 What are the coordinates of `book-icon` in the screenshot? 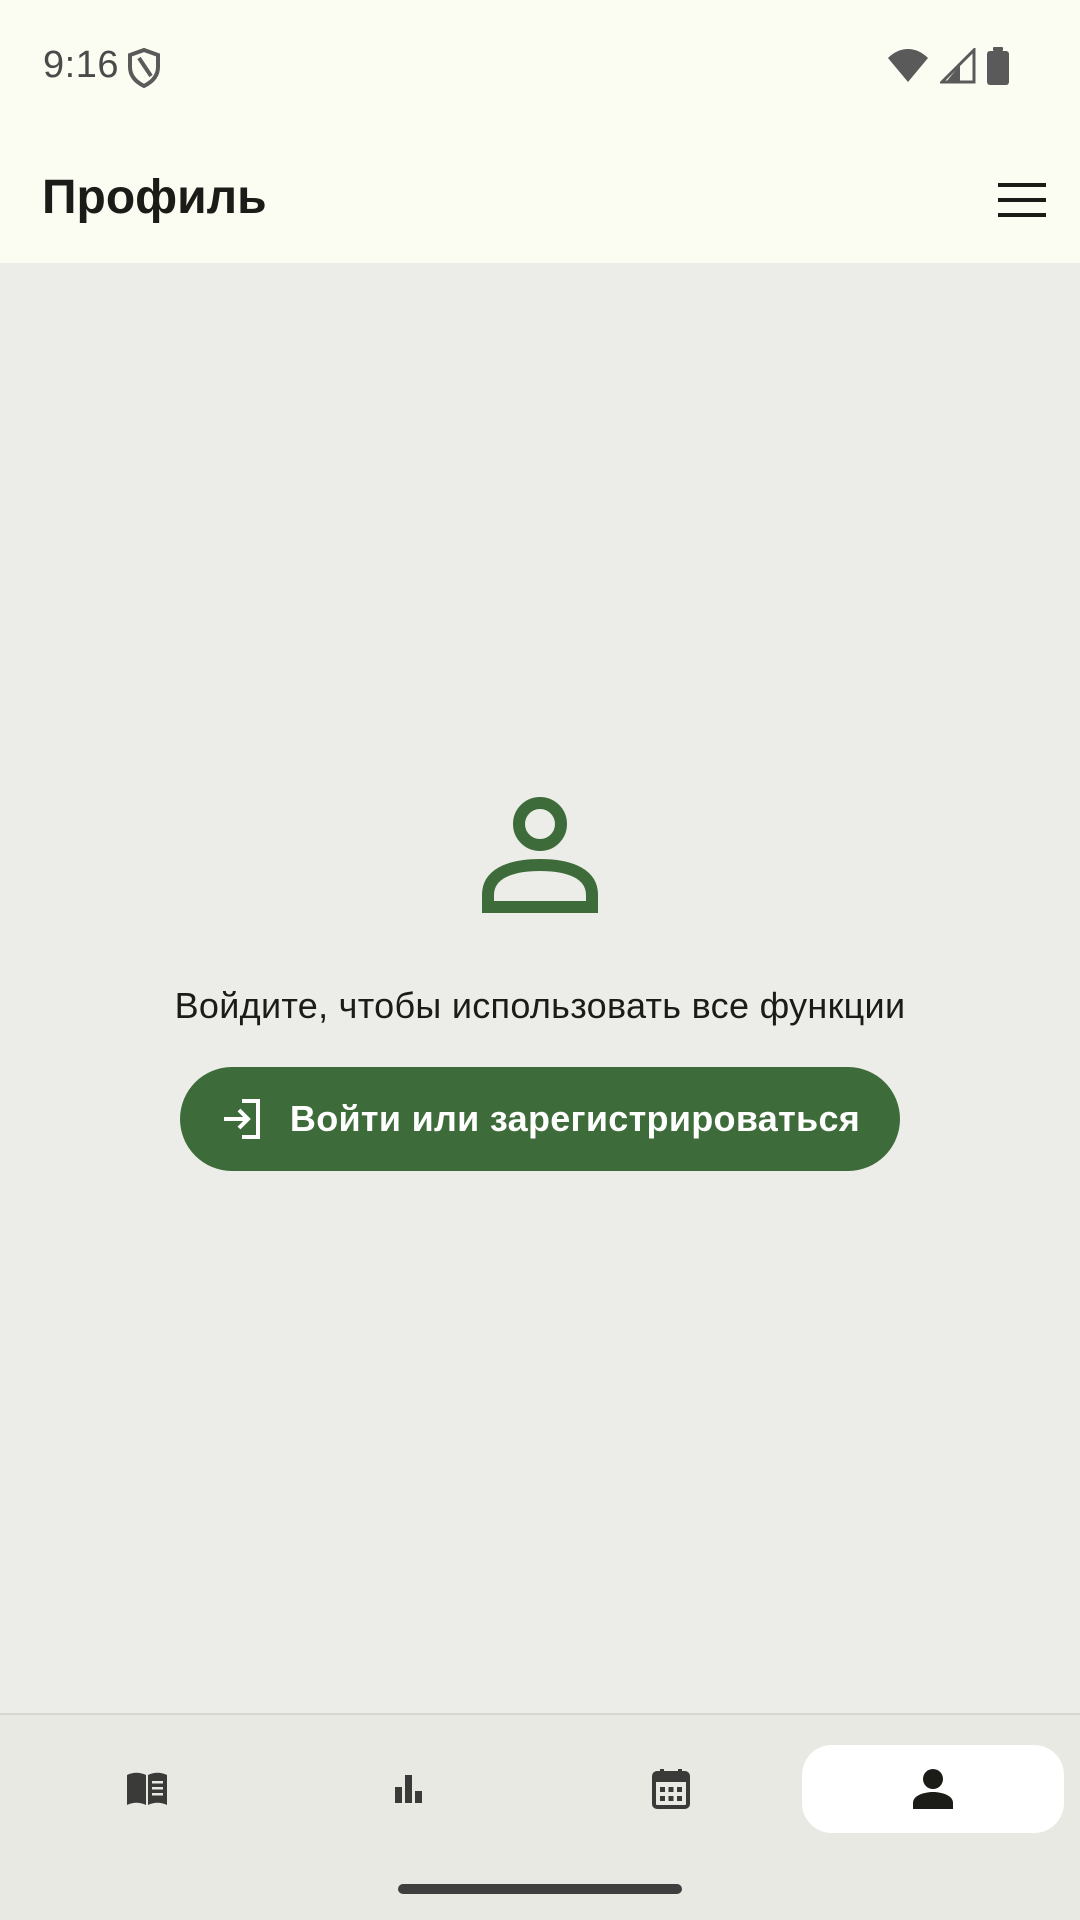 It's located at (147, 1789).